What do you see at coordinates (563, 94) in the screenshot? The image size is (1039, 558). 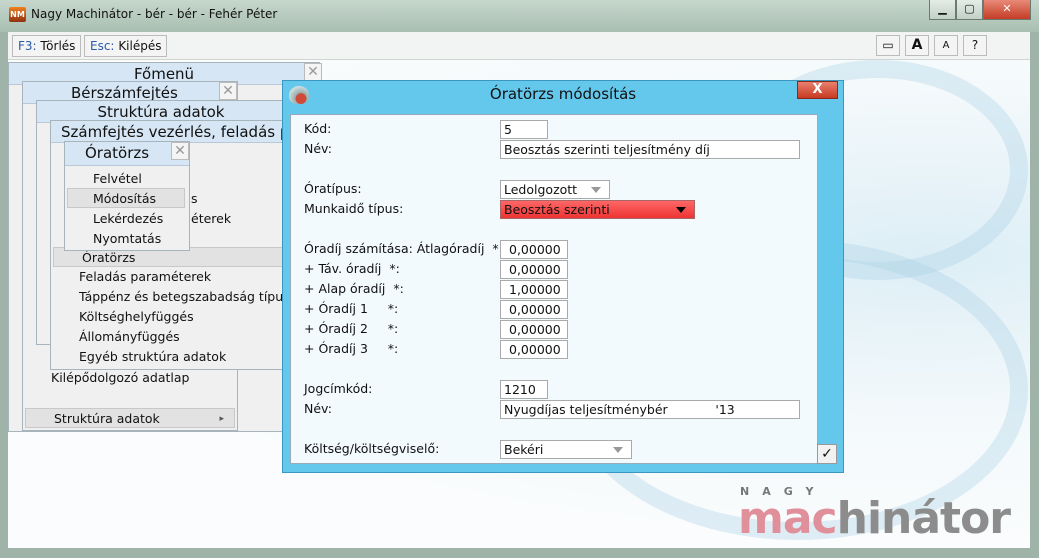 I see `dialog-title: Óratörzs módosítás` at bounding box center [563, 94].